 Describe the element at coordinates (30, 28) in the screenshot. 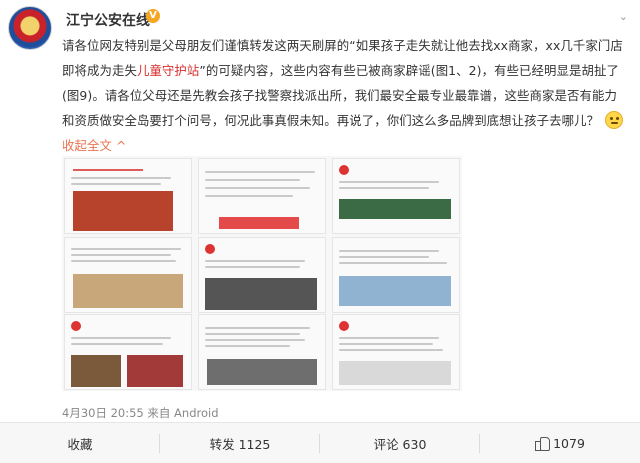

I see `avatar` at that location.